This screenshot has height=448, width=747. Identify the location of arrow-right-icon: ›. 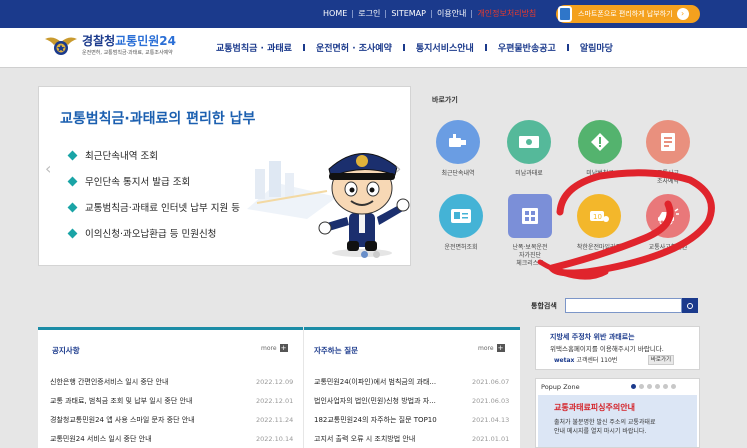
(682, 14).